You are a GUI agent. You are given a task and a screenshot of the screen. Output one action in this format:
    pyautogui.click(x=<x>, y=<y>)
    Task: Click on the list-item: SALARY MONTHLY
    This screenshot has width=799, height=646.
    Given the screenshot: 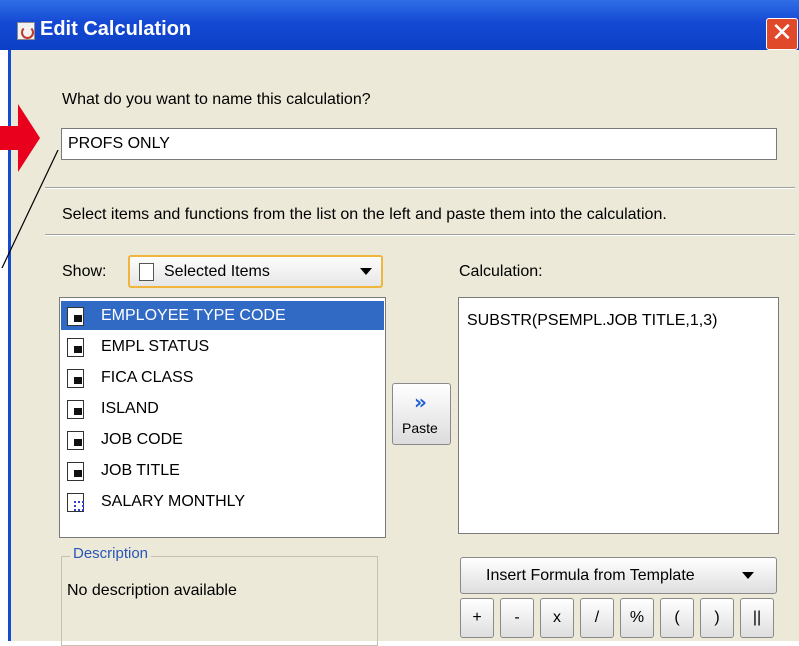 What is the action you would take?
    pyautogui.click(x=222, y=501)
    